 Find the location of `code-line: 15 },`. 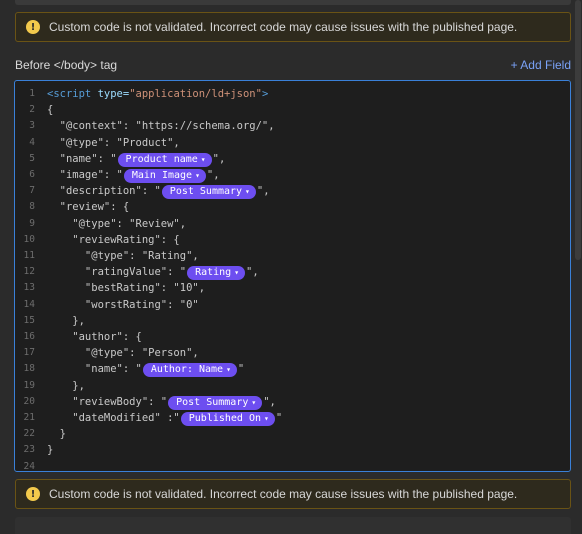

code-line: 15 }, is located at coordinates (292, 321).